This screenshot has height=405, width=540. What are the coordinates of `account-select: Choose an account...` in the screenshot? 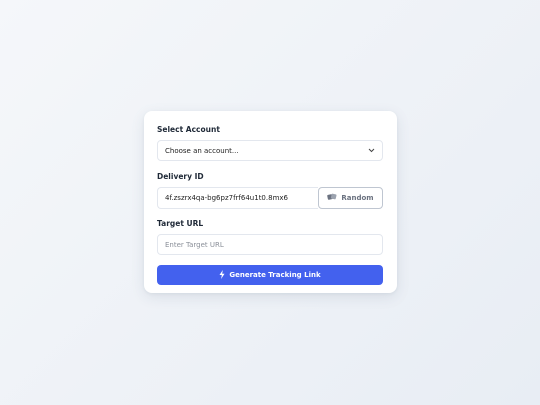 It's located at (270, 150).